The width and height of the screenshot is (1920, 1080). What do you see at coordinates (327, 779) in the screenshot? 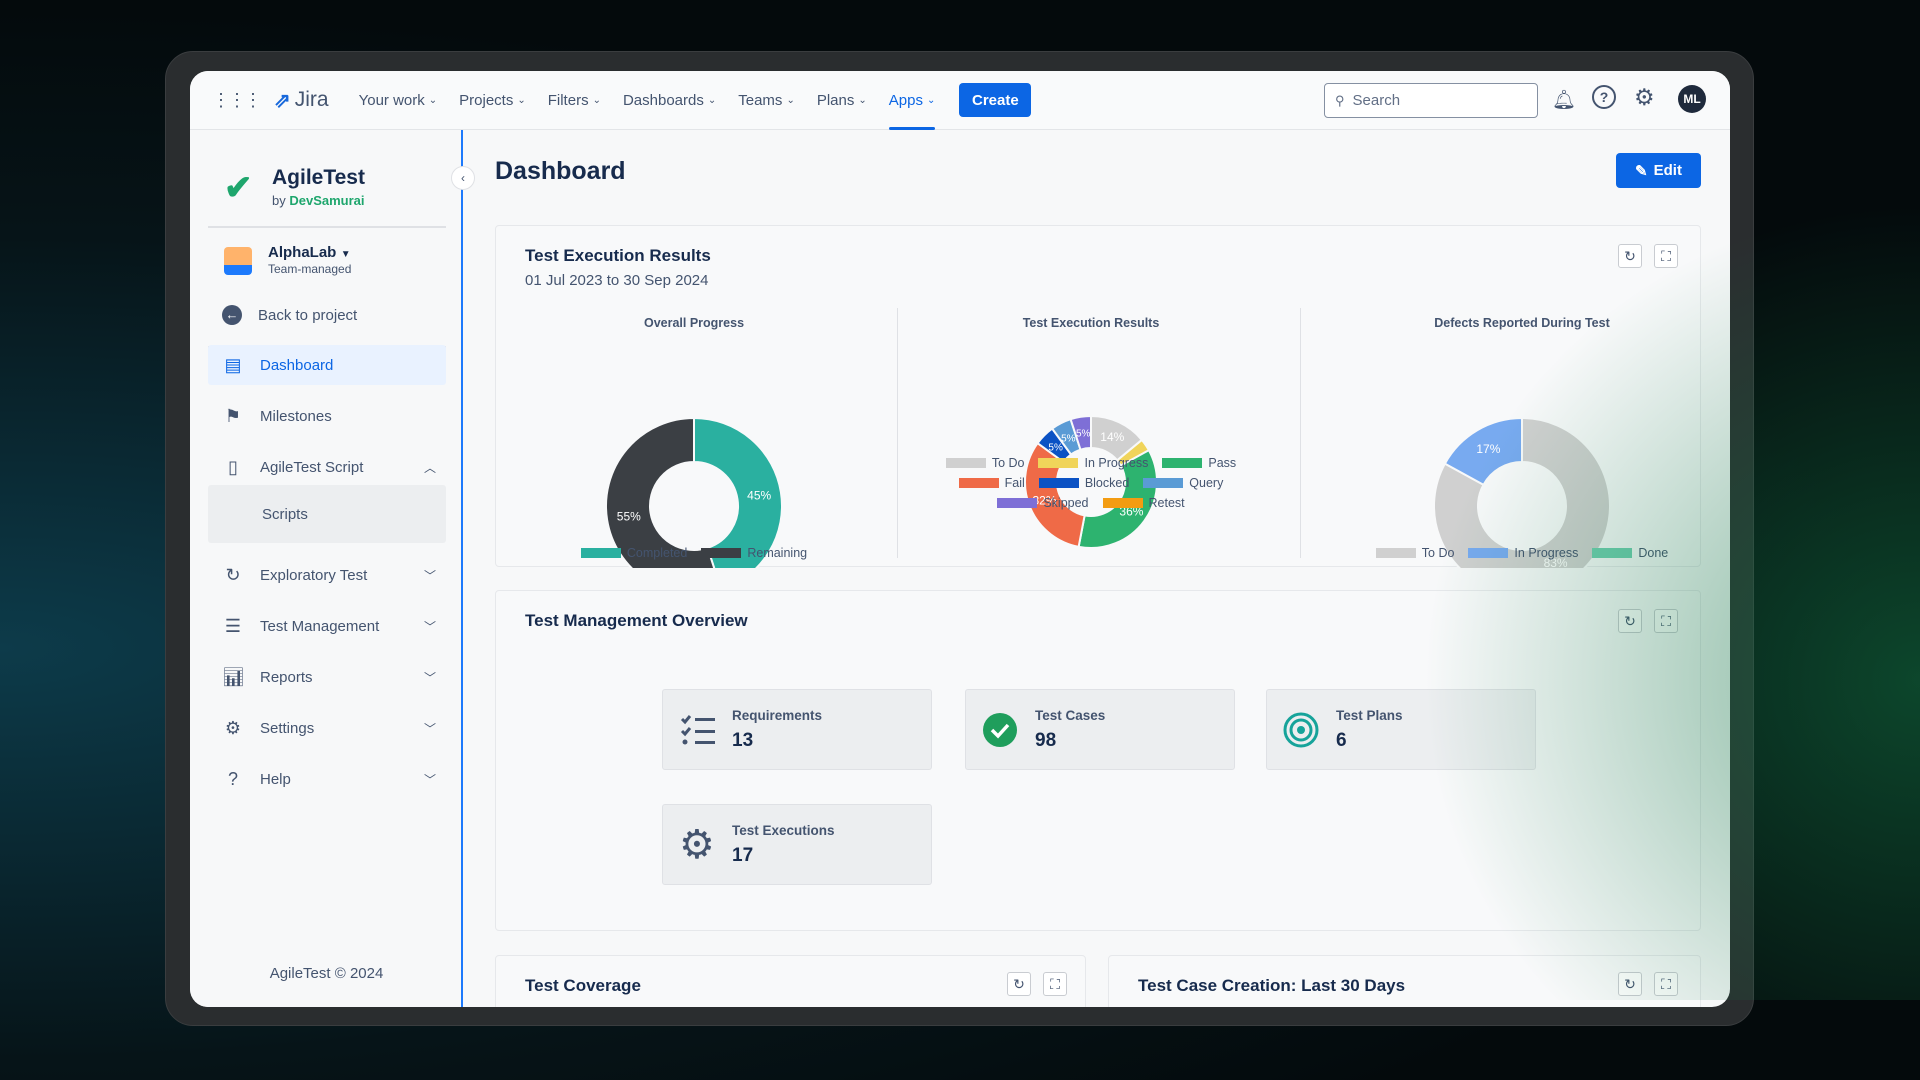
I see `sidebar-item-help: ? Help ﹀` at bounding box center [327, 779].